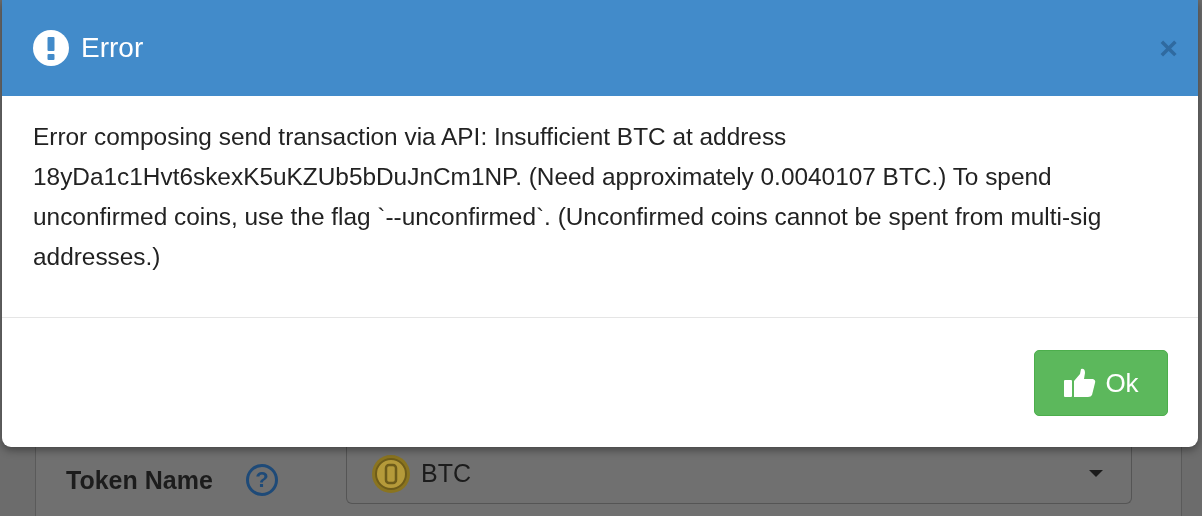 The image size is (1202, 516). I want to click on ok-button: Ok, so click(1101, 383).